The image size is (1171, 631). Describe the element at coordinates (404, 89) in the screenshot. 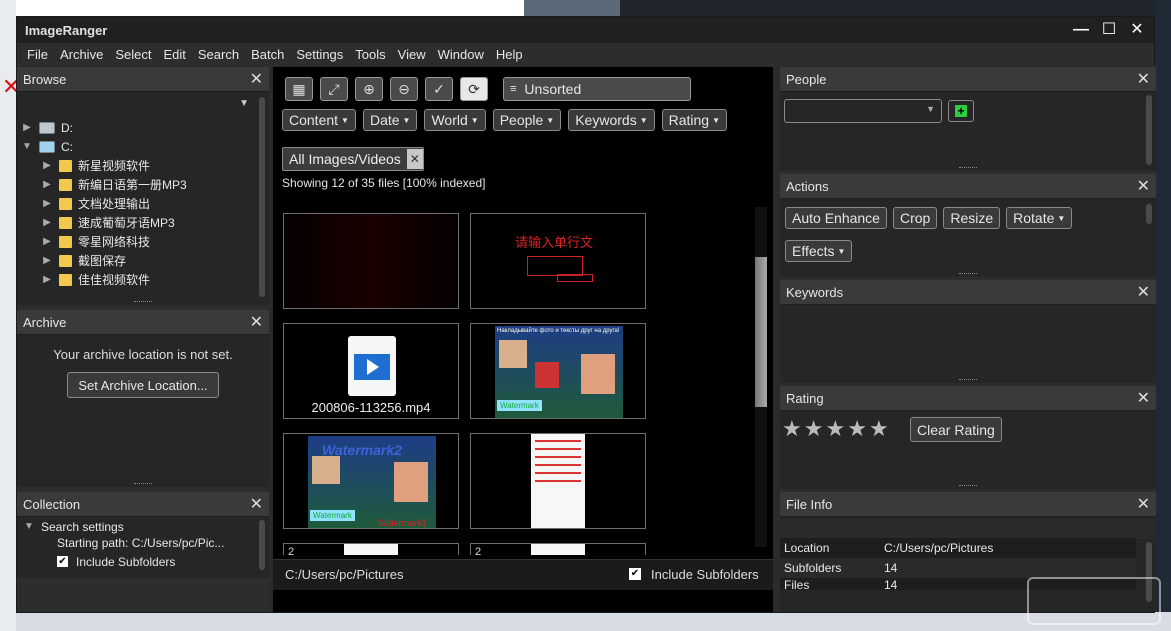

I see `zoom-out-icon: ⊖` at that location.